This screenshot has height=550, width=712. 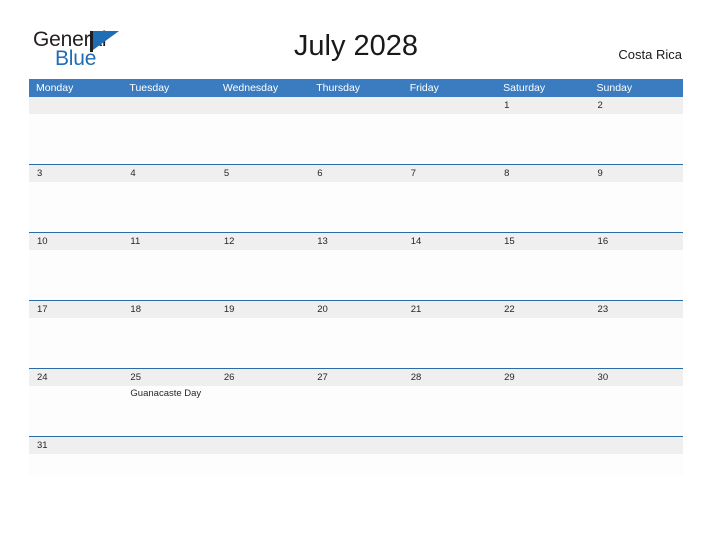 What do you see at coordinates (636, 377) in the screenshot?
I see `day-number: 30` at bounding box center [636, 377].